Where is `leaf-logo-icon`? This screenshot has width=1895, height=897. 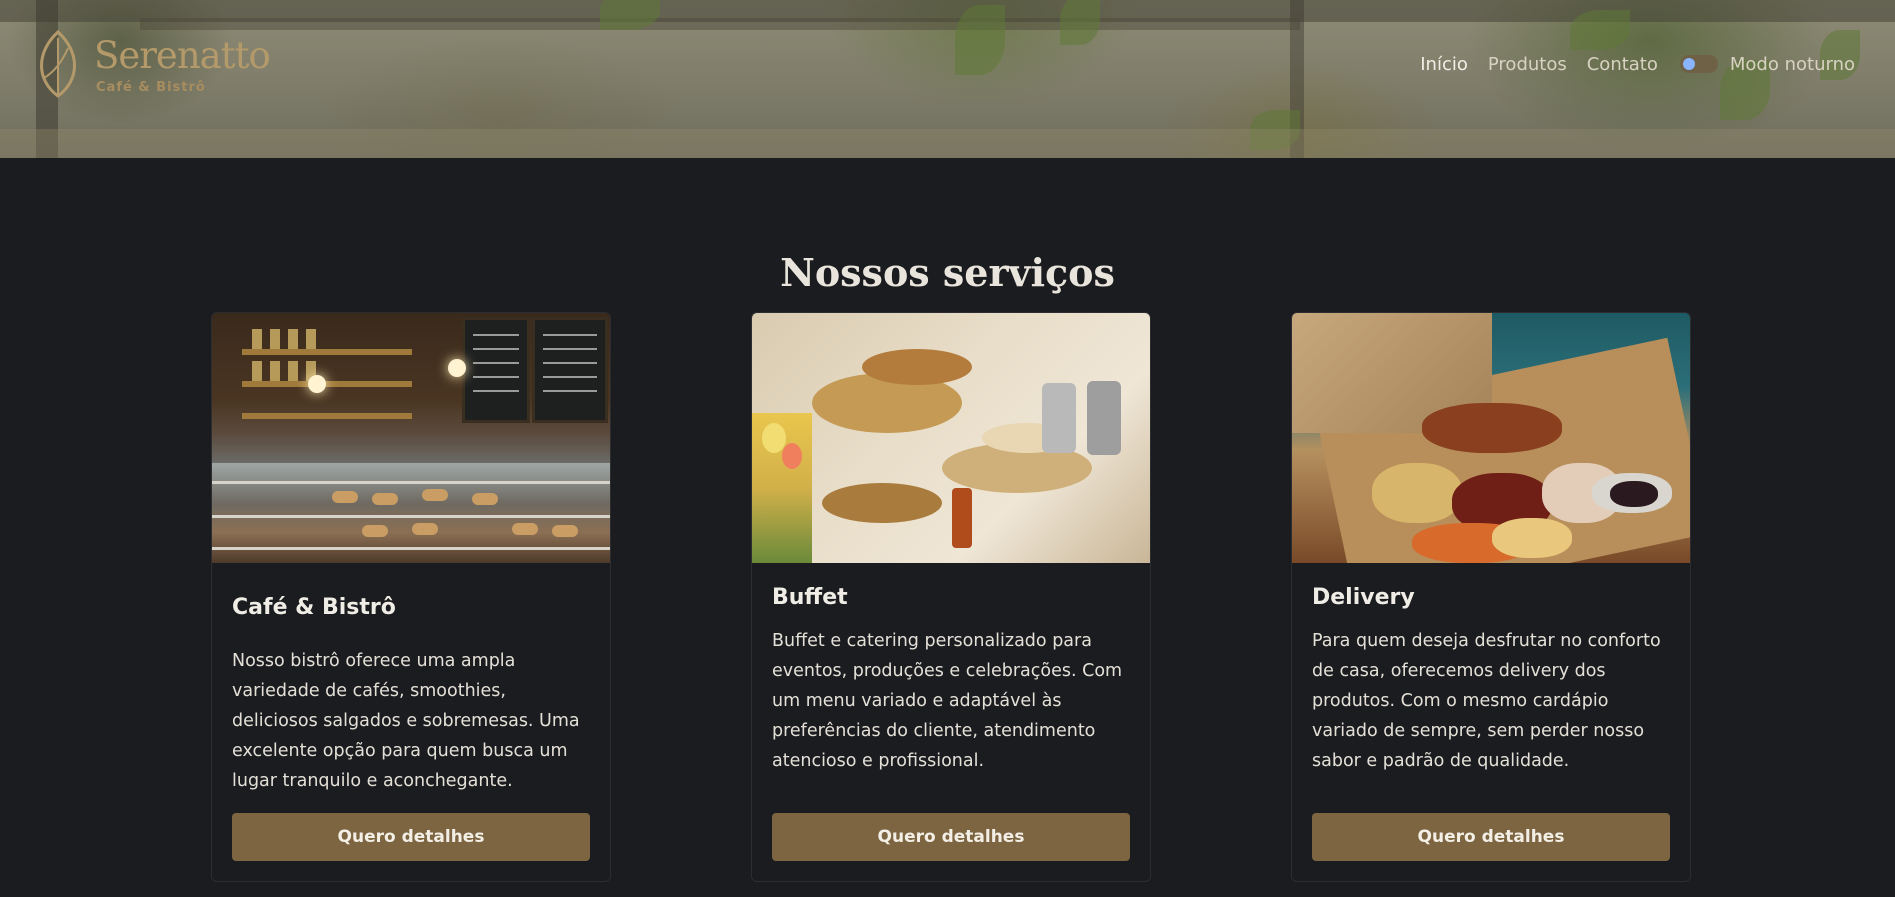
leaf-logo-icon is located at coordinates (58, 63).